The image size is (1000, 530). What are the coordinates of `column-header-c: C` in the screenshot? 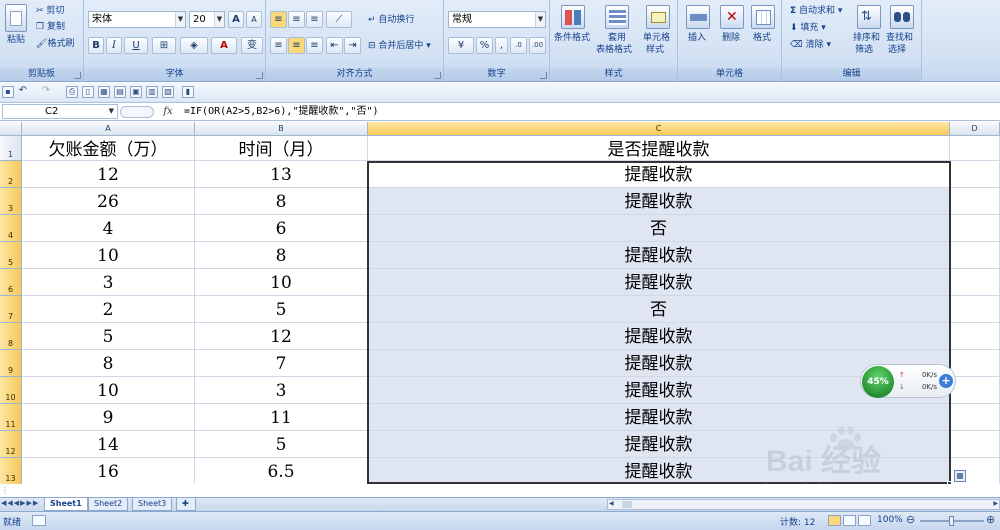 It's located at (659, 129).